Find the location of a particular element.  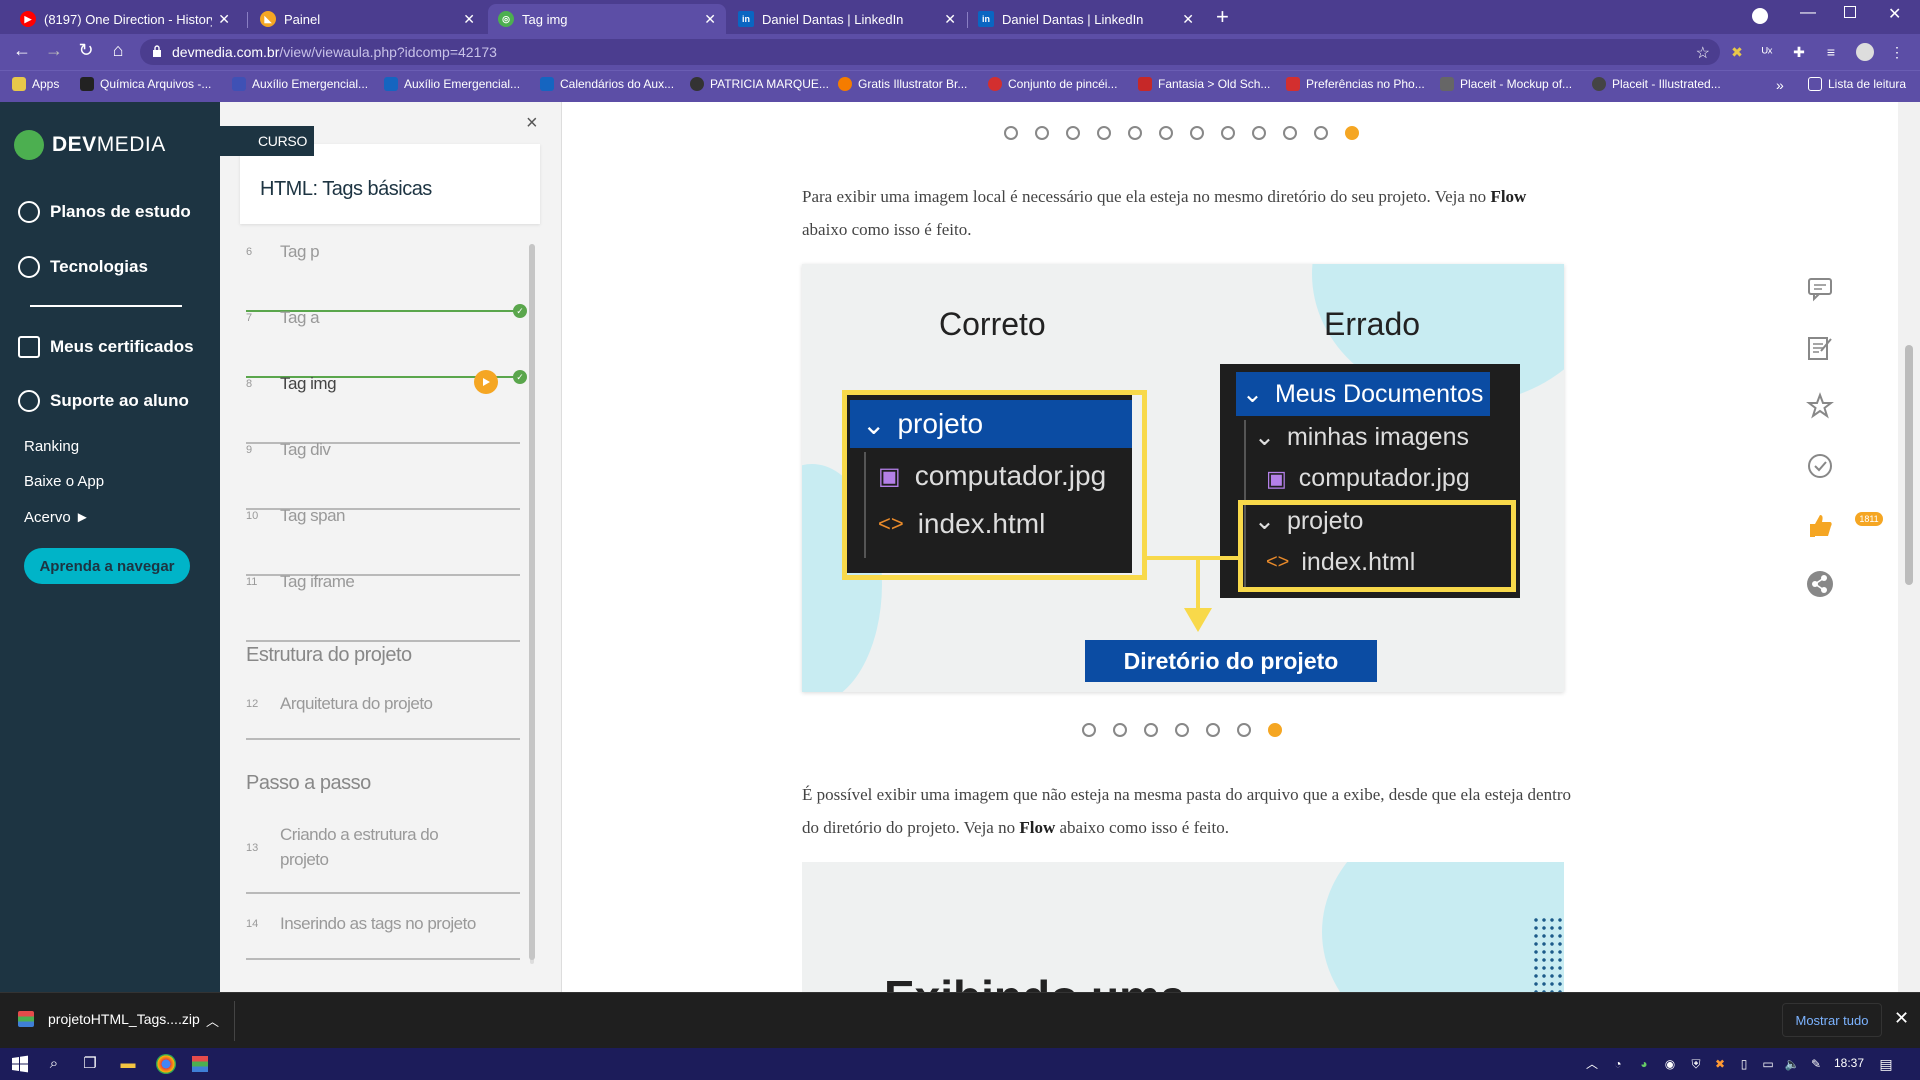

close-panel-icon: × is located at coordinates (532, 123).